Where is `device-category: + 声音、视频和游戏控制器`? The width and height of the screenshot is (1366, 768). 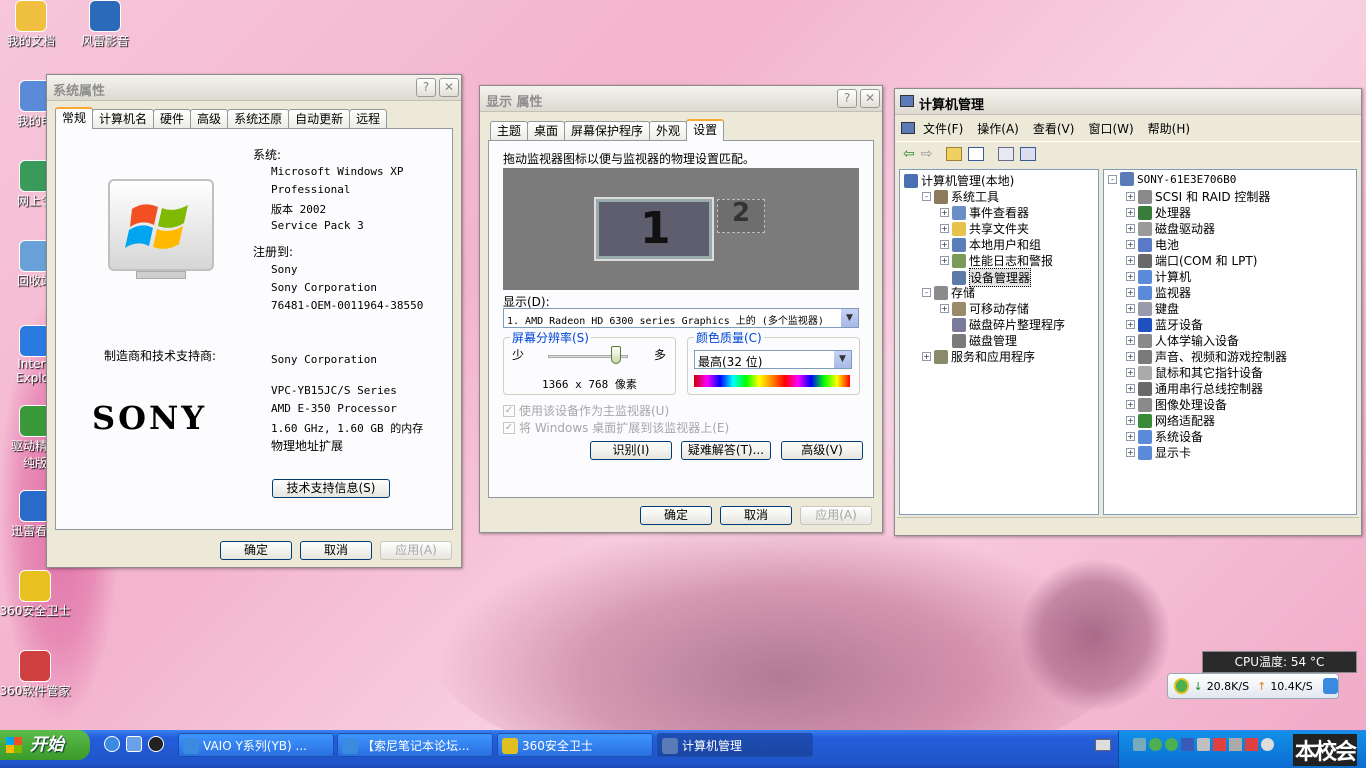 device-category: + 声音、视频和游戏控制器 is located at coordinates (1206, 356).